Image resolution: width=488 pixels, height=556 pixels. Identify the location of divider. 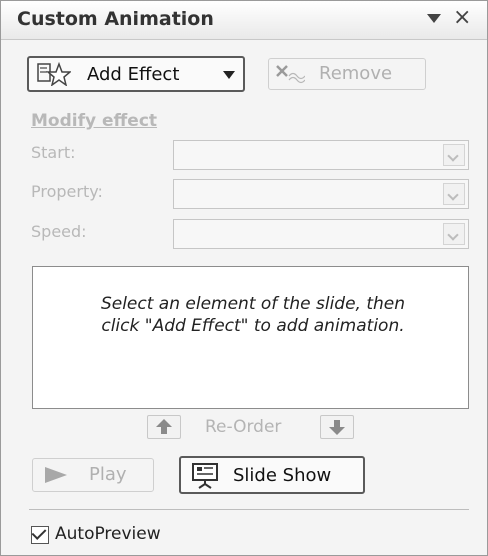
(249, 509).